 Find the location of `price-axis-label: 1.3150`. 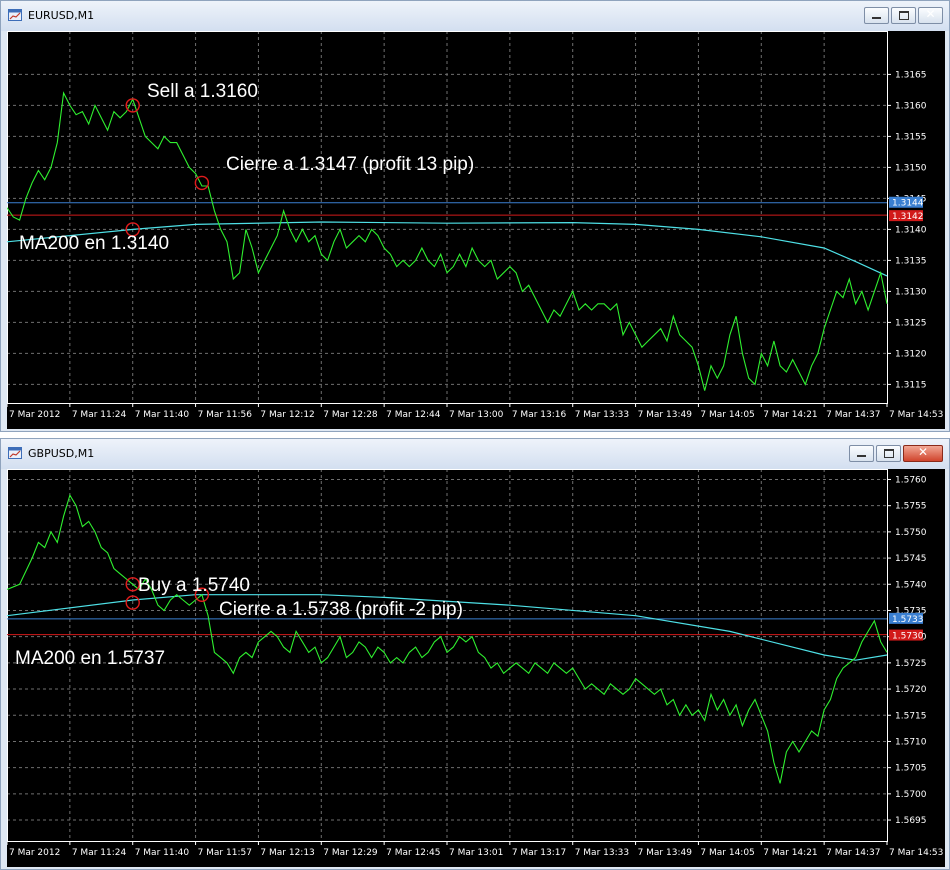

price-axis-label: 1.3150 is located at coordinates (911, 168).